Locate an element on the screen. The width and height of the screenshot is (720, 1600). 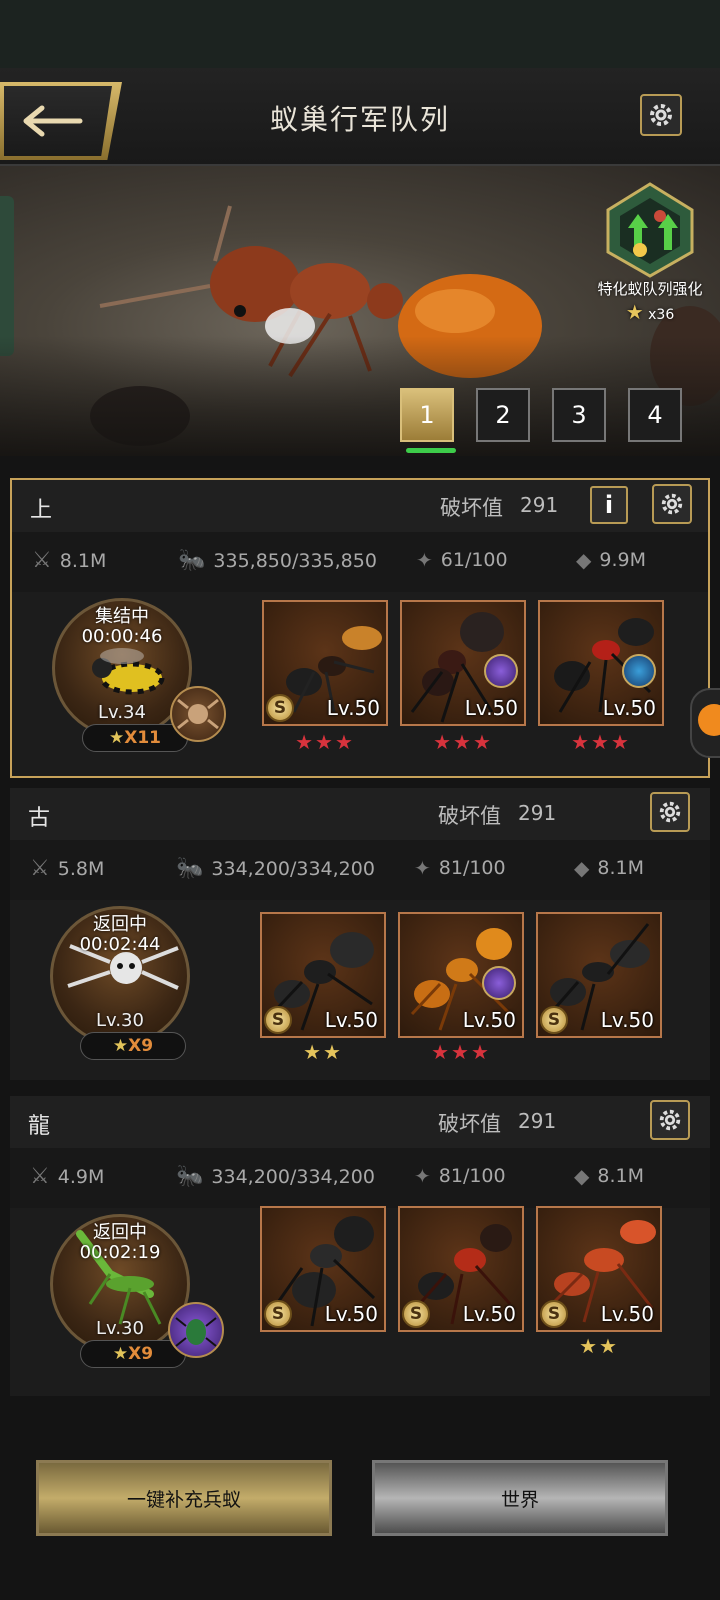
special-boost-label: 特化蚁队列强化 is located at coordinates (650, 289).